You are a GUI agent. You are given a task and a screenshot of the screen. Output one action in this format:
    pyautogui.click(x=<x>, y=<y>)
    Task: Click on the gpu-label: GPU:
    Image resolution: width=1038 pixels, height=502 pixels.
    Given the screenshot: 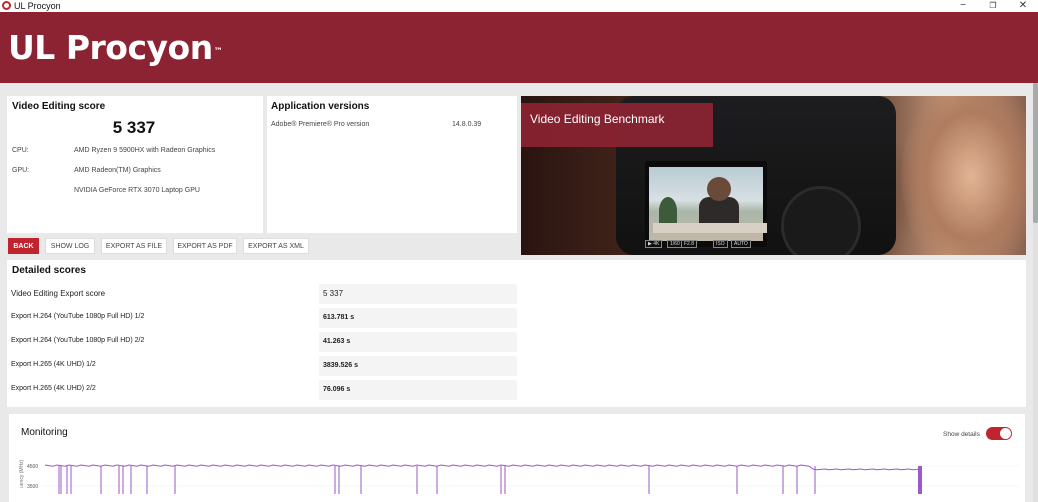 What is the action you would take?
    pyautogui.click(x=21, y=170)
    